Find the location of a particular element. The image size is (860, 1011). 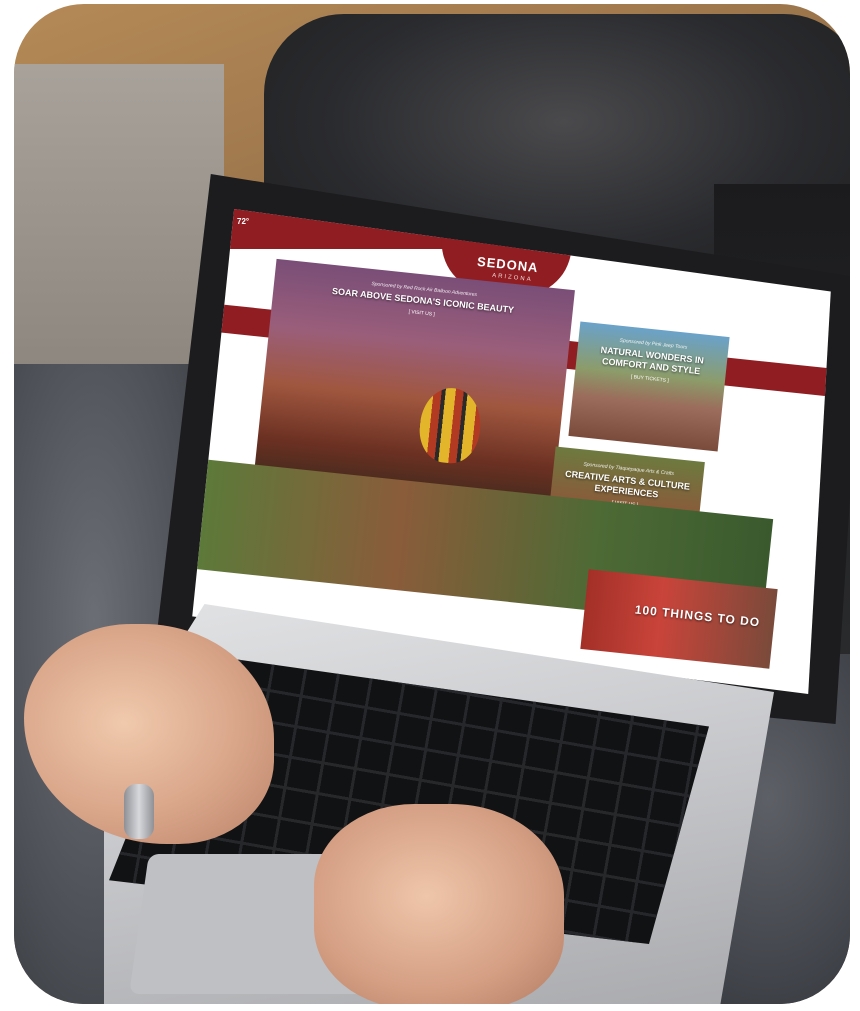

hot-air-balloon-image is located at coordinates (450, 425).